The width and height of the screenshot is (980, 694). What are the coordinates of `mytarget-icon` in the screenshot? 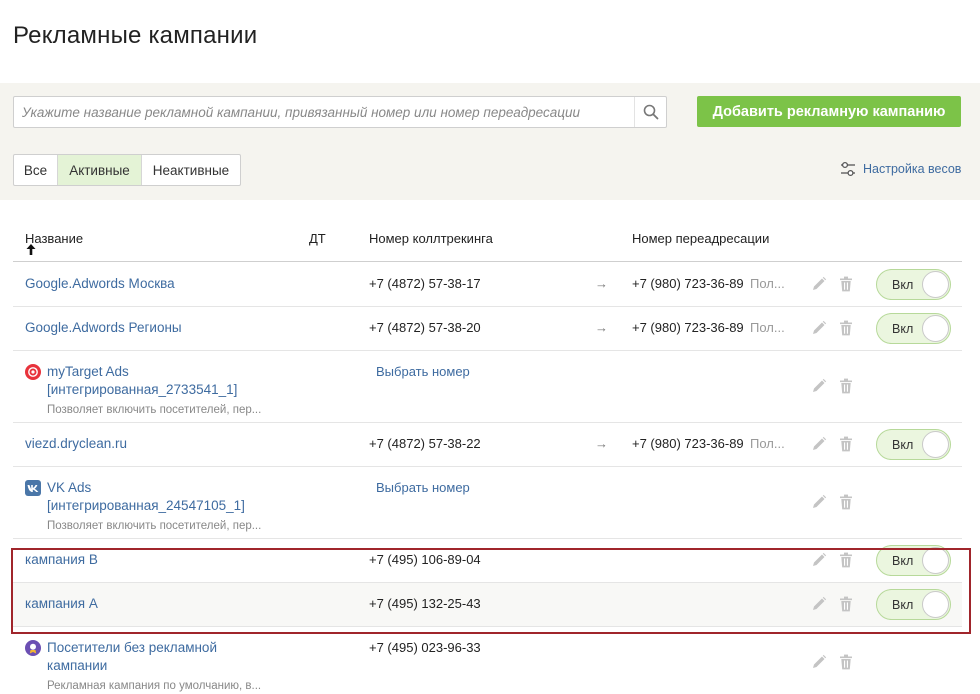 It's located at (33, 372).